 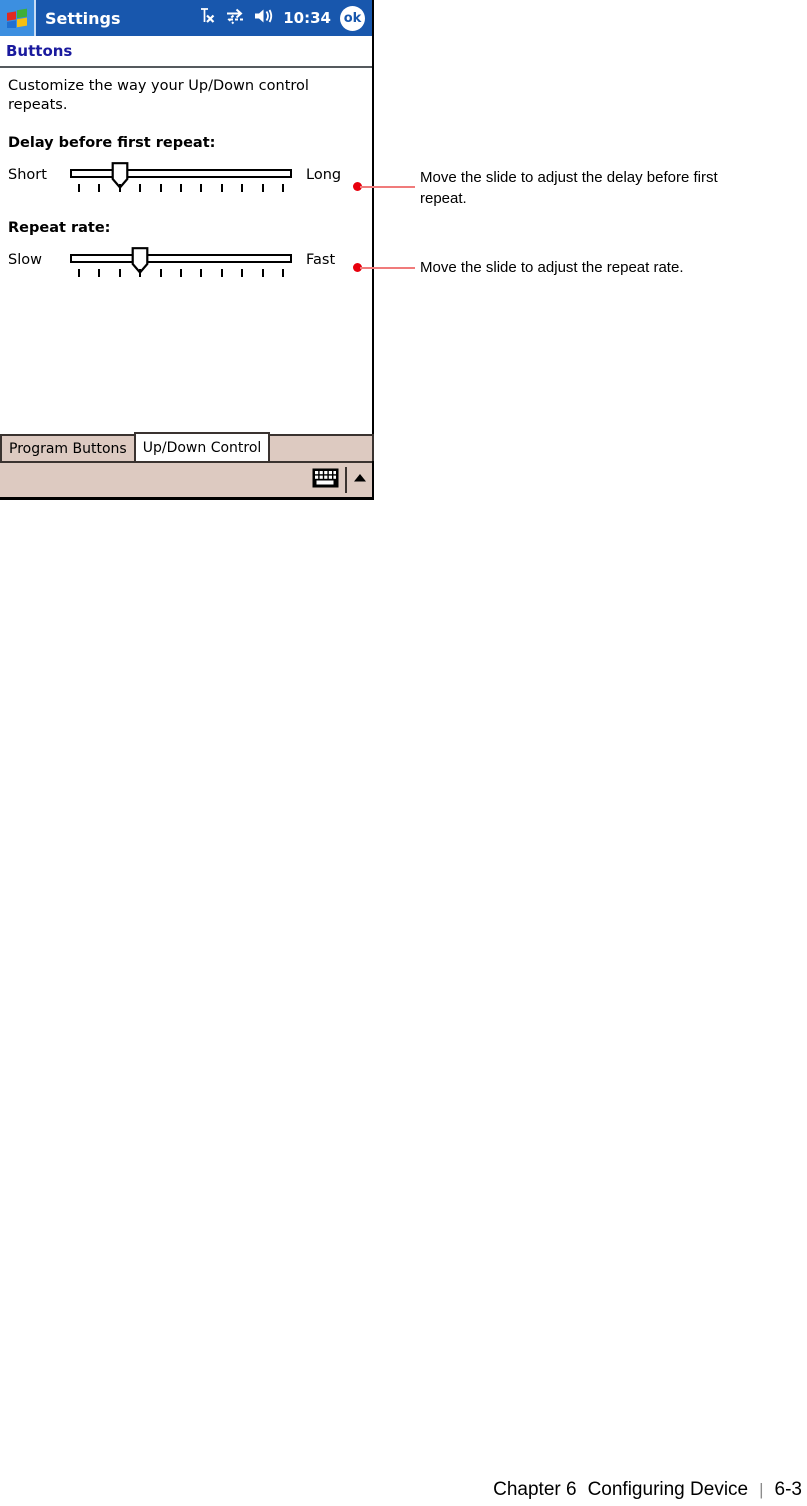 I want to click on footer-chapter: Chapter 6, so click(x=535, y=1489).